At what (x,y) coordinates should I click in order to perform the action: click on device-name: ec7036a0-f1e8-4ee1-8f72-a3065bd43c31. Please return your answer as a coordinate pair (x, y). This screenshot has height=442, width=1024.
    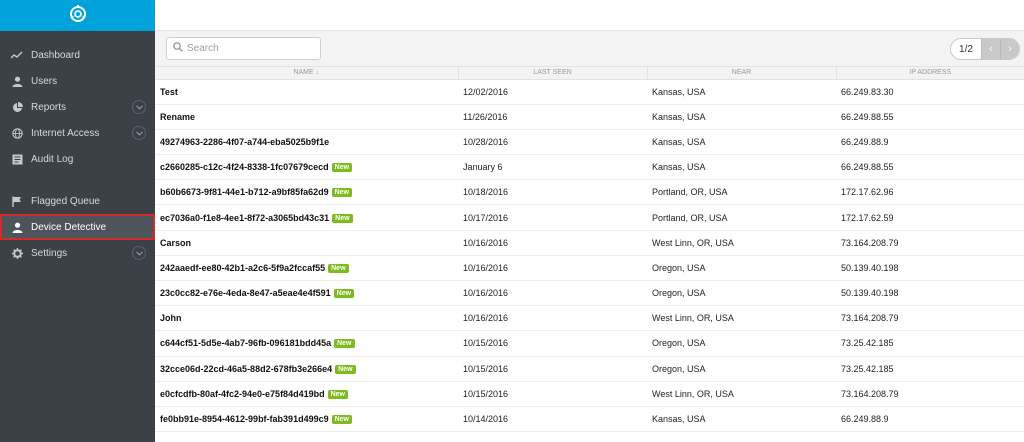
    Looking at the image, I should click on (244, 218).